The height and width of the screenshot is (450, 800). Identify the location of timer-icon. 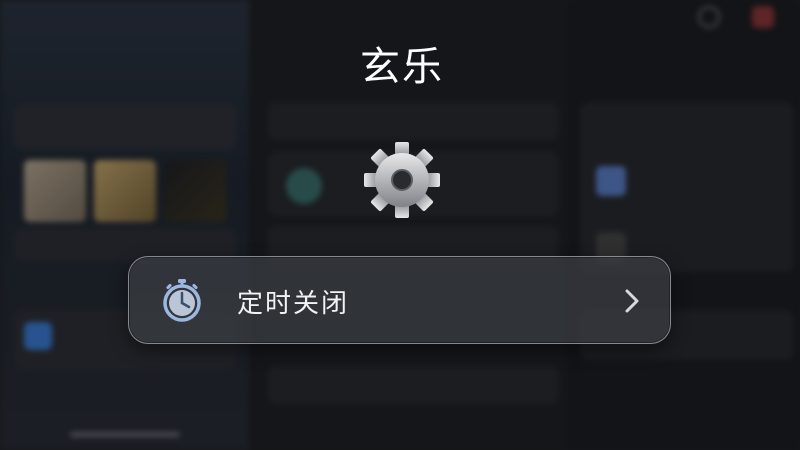
(182, 300).